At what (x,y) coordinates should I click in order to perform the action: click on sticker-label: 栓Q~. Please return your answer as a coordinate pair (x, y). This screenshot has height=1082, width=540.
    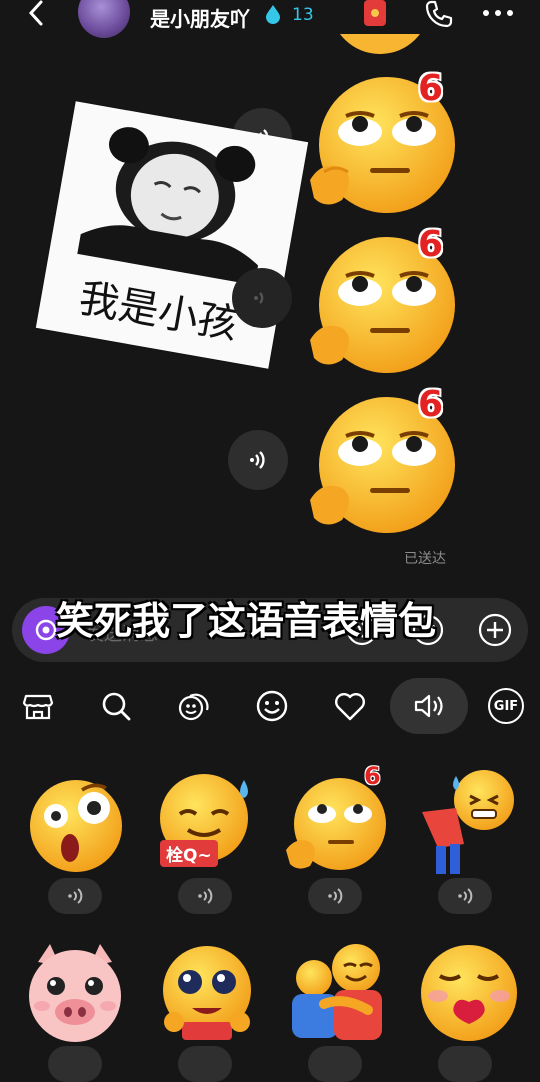
    Looking at the image, I should click on (189, 853).